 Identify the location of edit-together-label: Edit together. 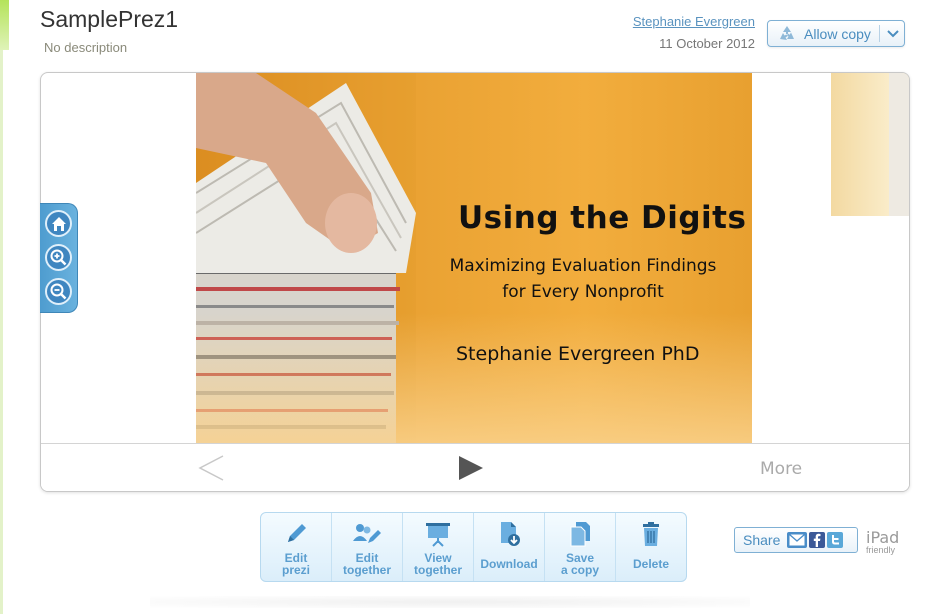
(367, 564).